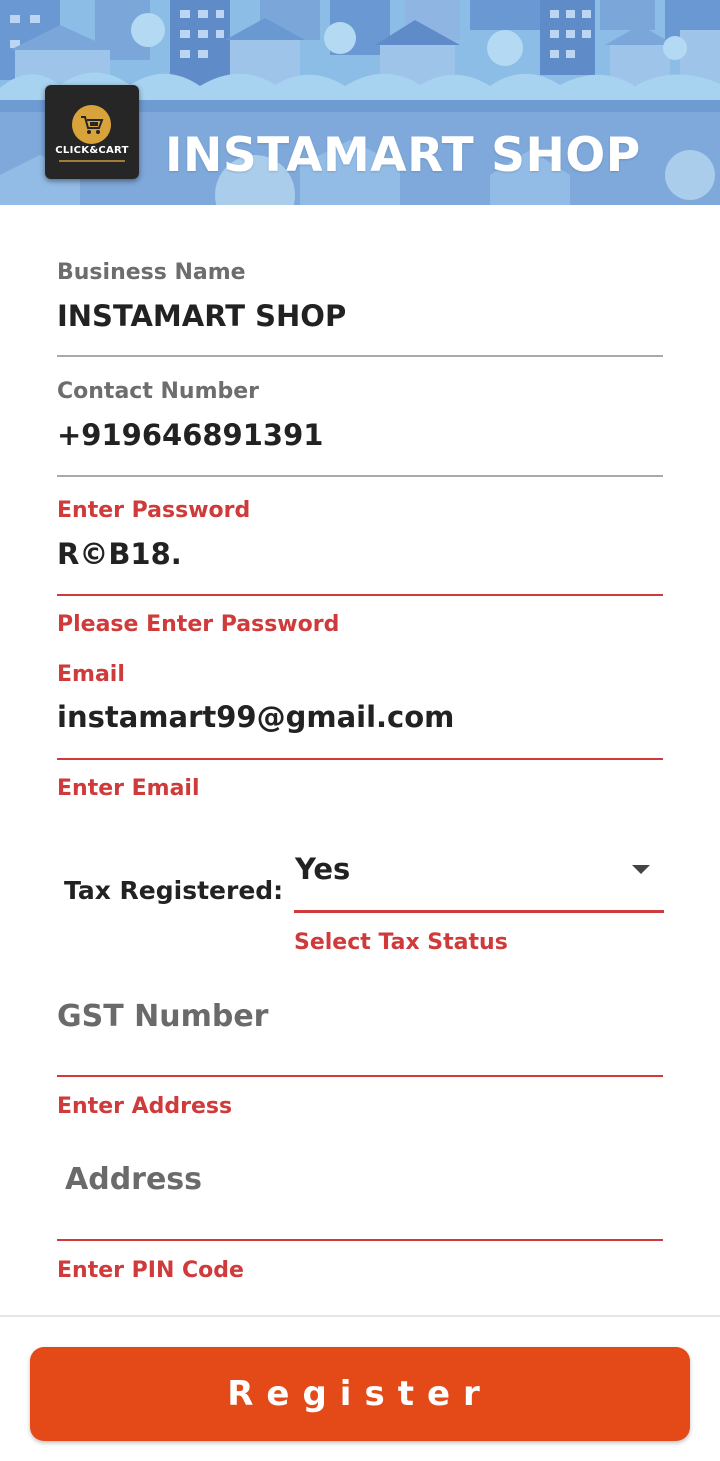 This screenshot has height=1461, width=720. I want to click on gst-number-input: GST Number, so click(162, 1016).